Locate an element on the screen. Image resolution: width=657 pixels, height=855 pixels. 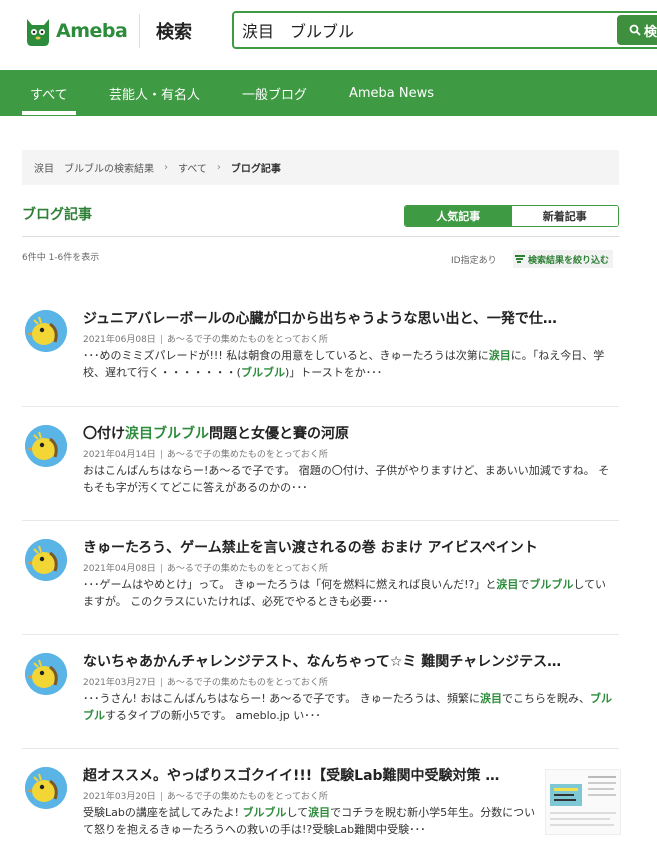
snippet-text: するタイプの新小5です。 ameblo.jp い･･･ is located at coordinates (213, 715).